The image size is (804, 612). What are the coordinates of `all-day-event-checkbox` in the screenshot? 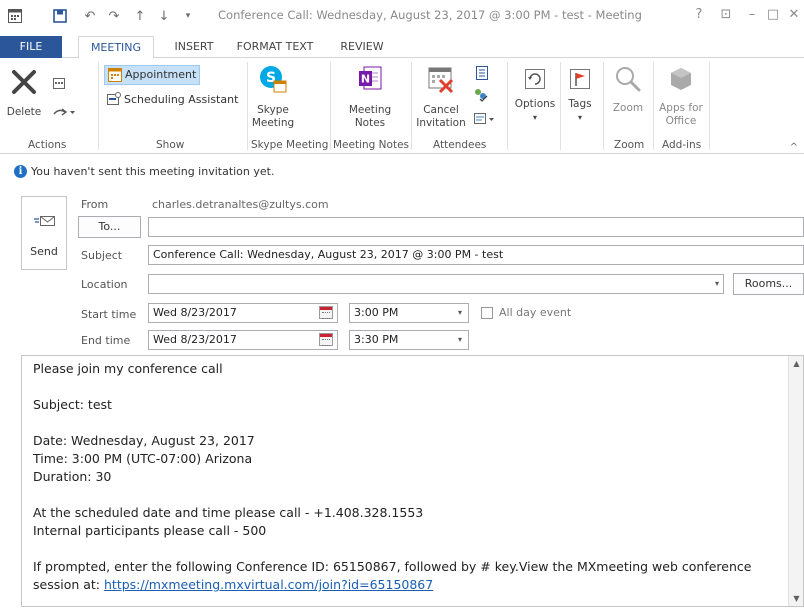 It's located at (487, 313).